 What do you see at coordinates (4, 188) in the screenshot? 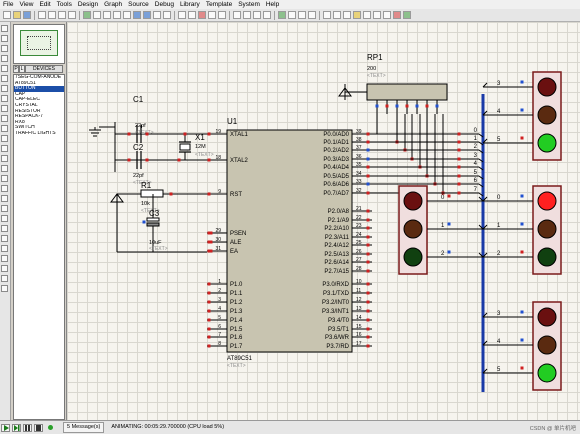
I see `box-icon` at bounding box center [4, 188].